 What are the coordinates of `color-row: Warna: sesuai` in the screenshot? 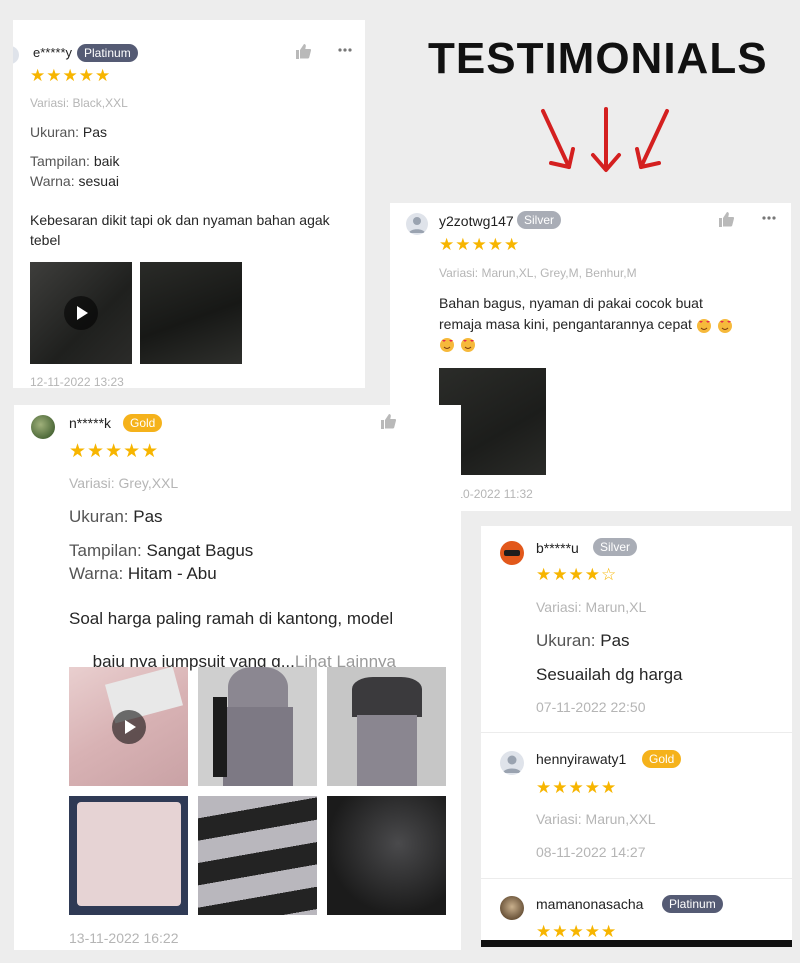 It's located at (74, 181).